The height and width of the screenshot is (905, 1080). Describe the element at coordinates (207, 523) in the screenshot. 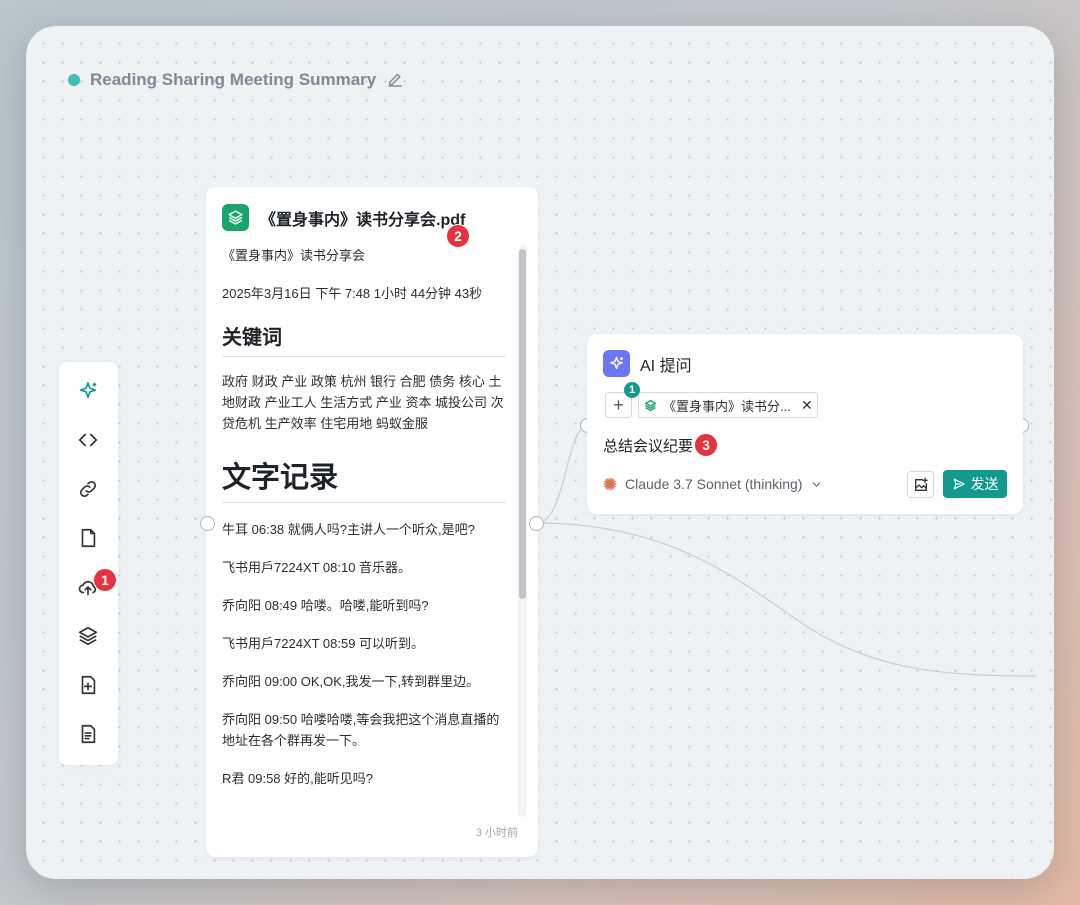

I see `document-input-port` at that location.